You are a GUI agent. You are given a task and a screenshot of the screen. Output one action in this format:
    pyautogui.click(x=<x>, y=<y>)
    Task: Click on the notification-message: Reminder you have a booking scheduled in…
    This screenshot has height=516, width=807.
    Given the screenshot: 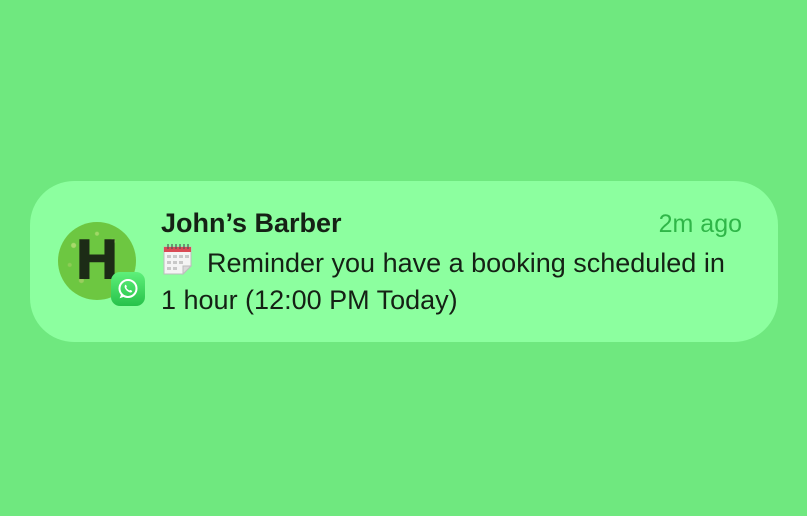 What is the action you would take?
    pyautogui.click(x=443, y=281)
    